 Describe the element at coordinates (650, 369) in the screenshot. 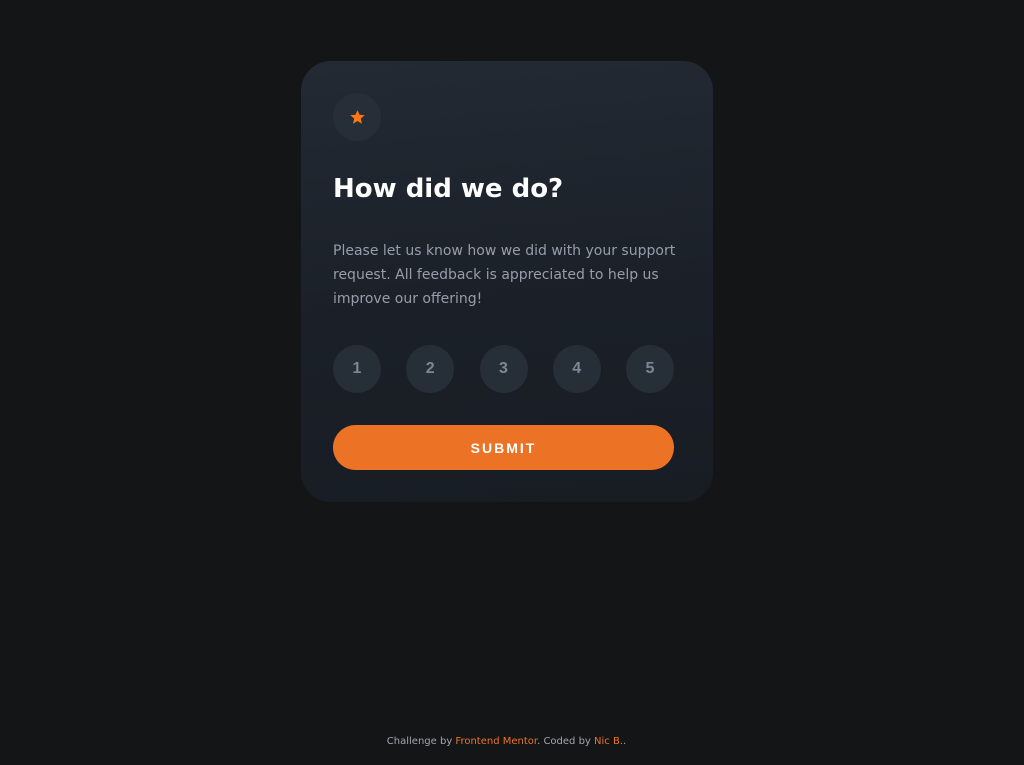

I see `rating-button-5: 5` at that location.